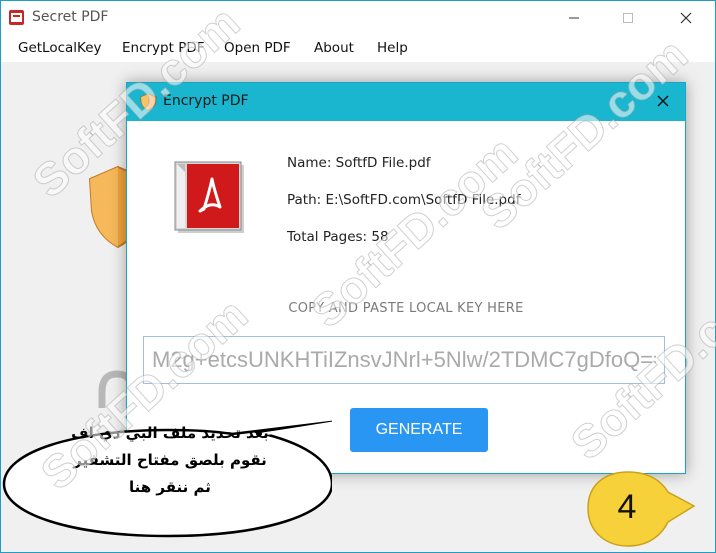 Image resolution: width=716 pixels, height=553 pixels. What do you see at coordinates (257, 48) in the screenshot?
I see `menu-open-pdf: Open PDF` at bounding box center [257, 48].